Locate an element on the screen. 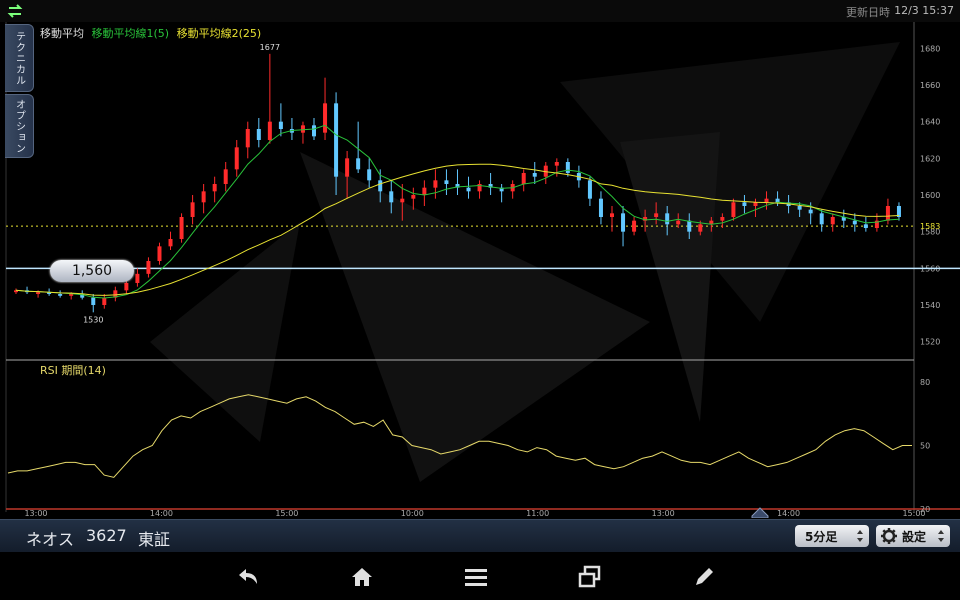 This screenshot has width=960, height=600. edit-icon is located at coordinates (704, 577).